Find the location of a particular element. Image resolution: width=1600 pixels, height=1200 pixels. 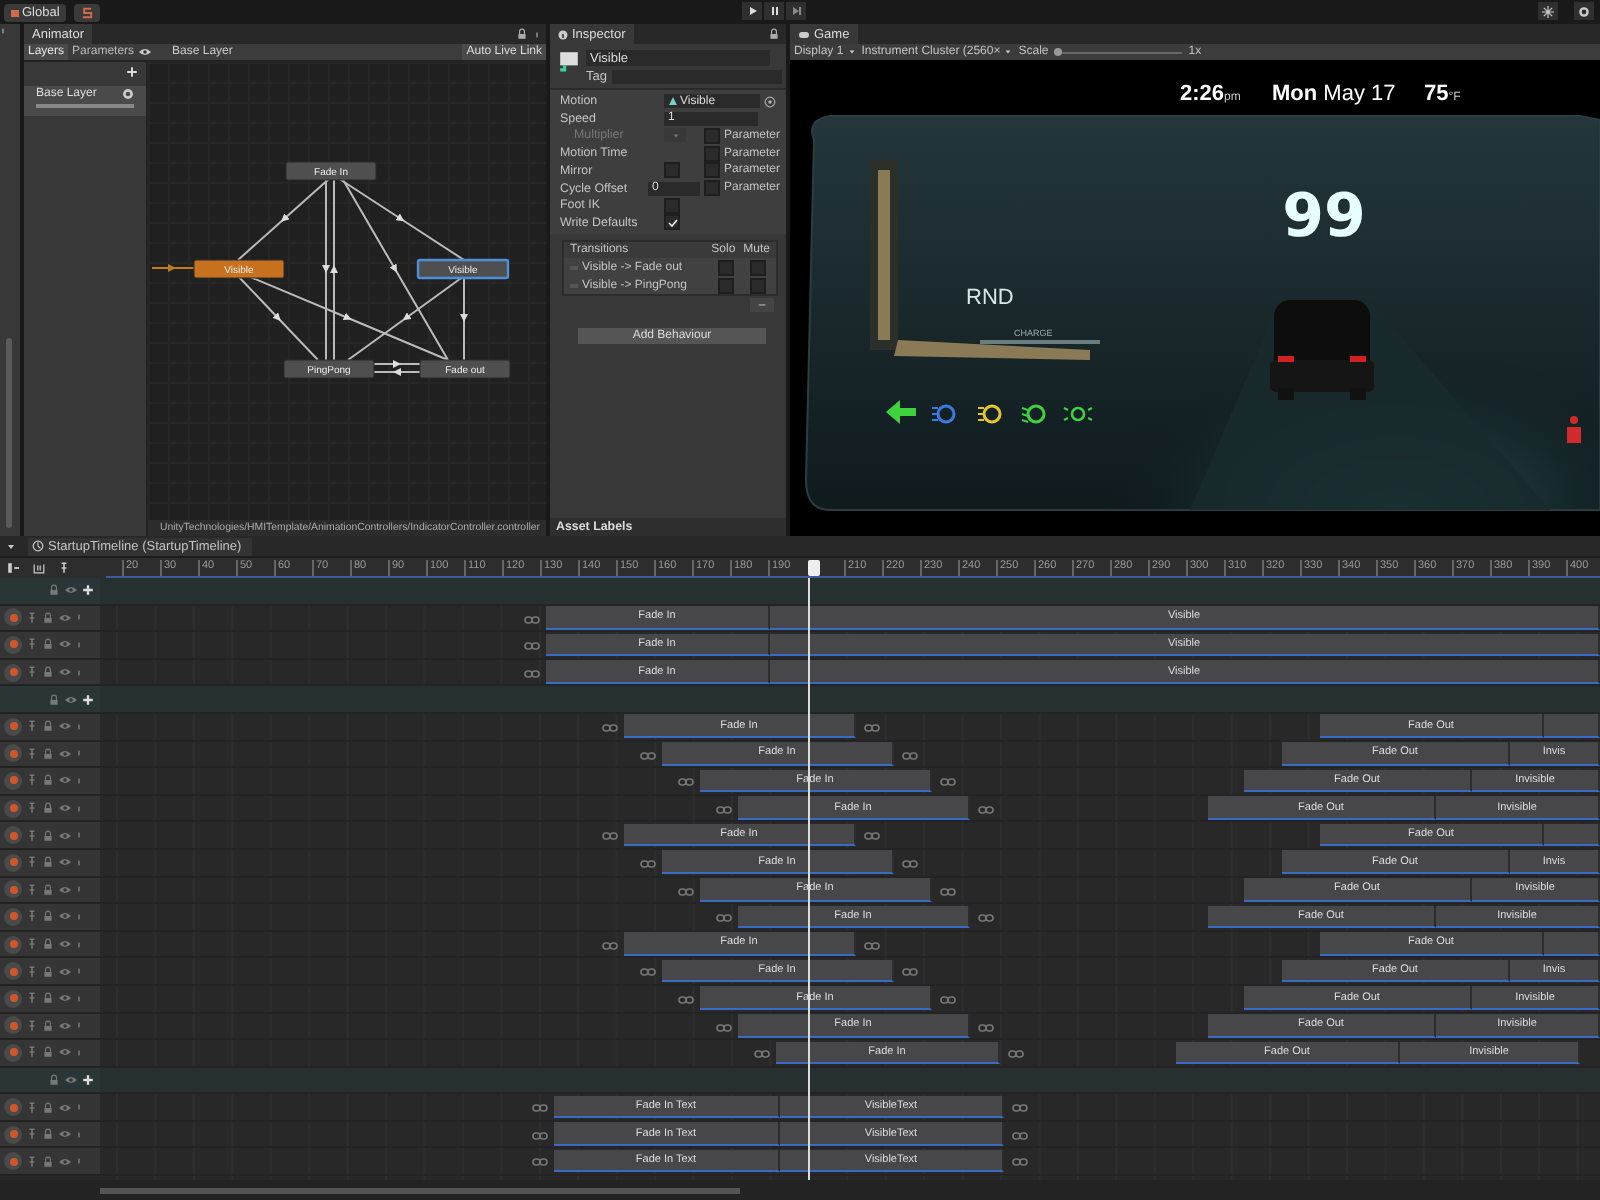

clip-icon is located at coordinates (673, 101).